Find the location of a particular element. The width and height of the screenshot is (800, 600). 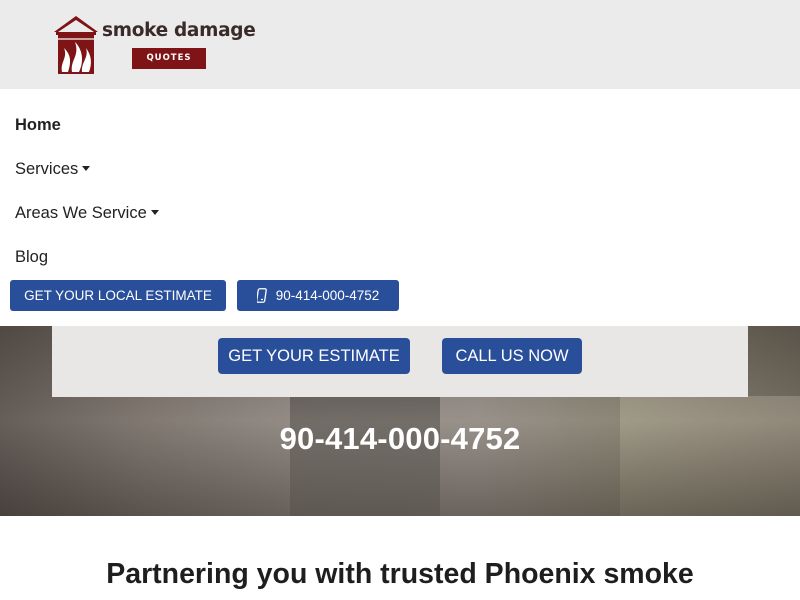

hero-phone-number: 90-414-000-4752 is located at coordinates (400, 439).